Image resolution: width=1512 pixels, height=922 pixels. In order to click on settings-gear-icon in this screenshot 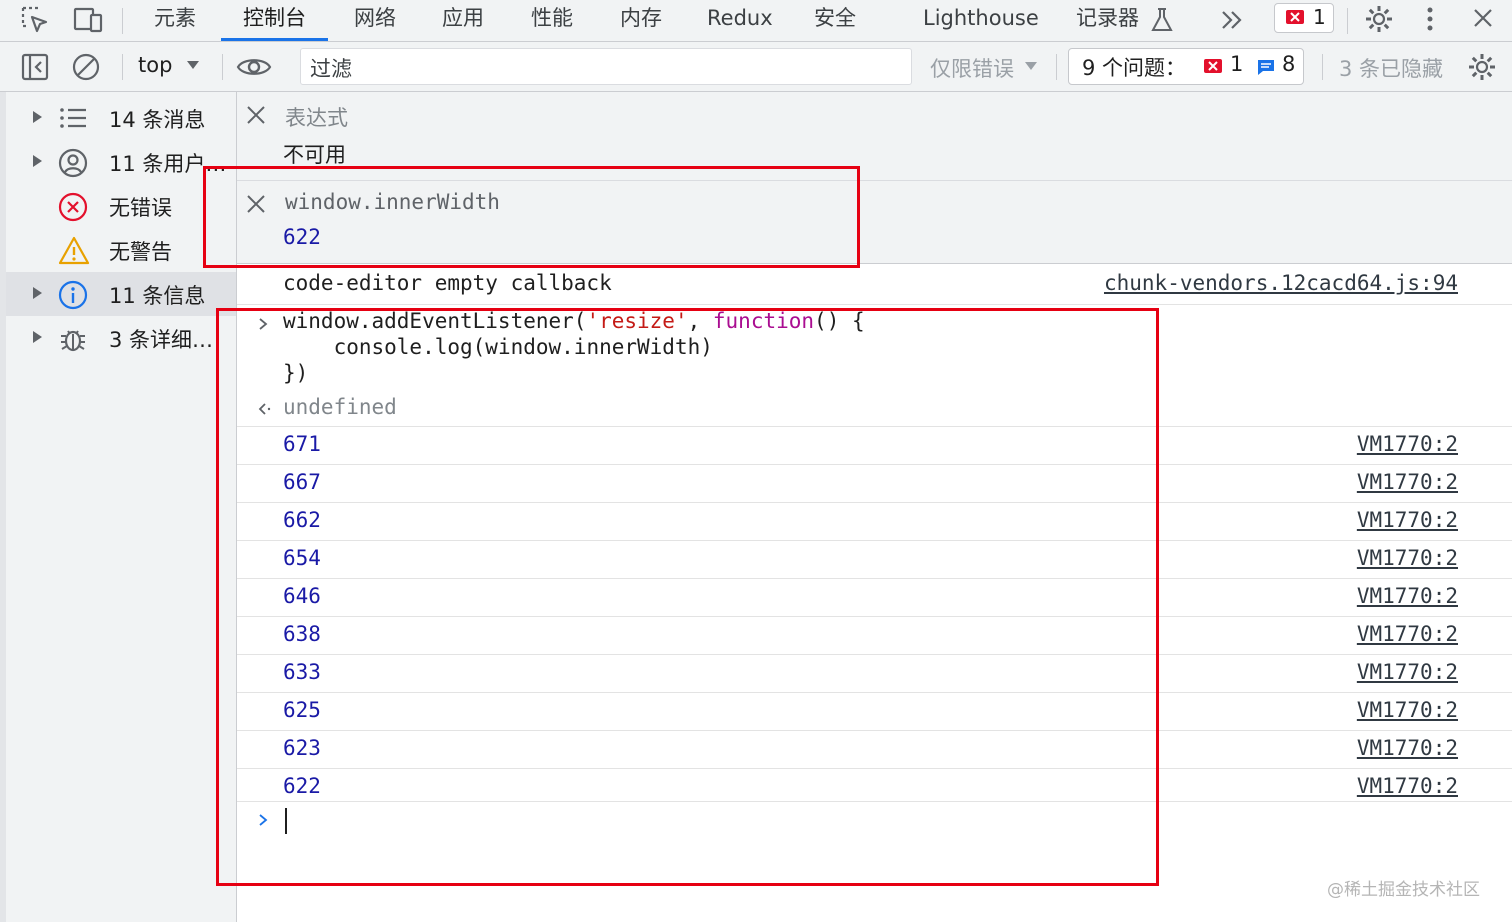, I will do `click(1379, 19)`.